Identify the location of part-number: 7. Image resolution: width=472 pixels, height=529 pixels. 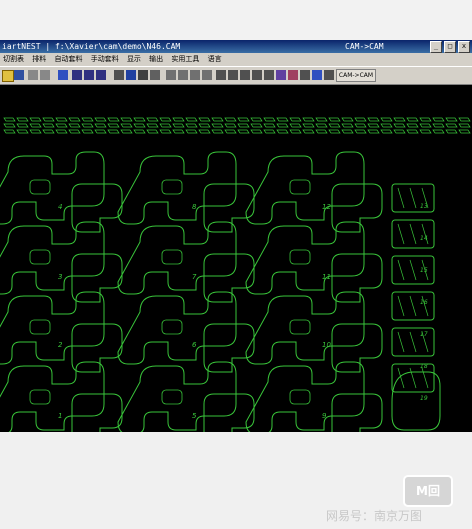
(194, 277).